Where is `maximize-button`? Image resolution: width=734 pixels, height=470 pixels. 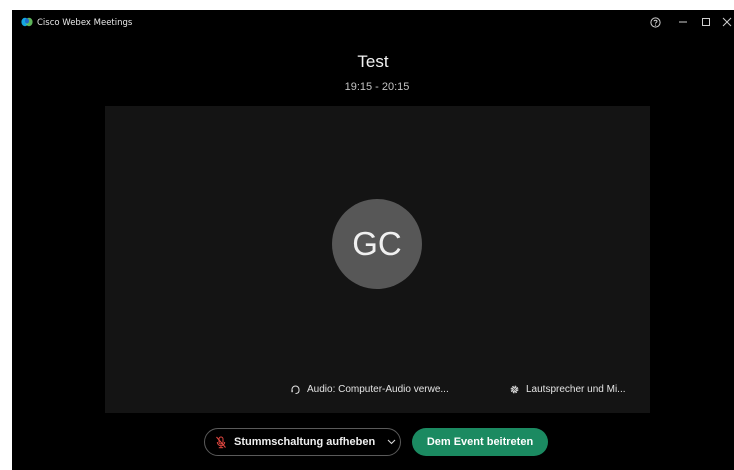
maximize-button is located at coordinates (706, 22).